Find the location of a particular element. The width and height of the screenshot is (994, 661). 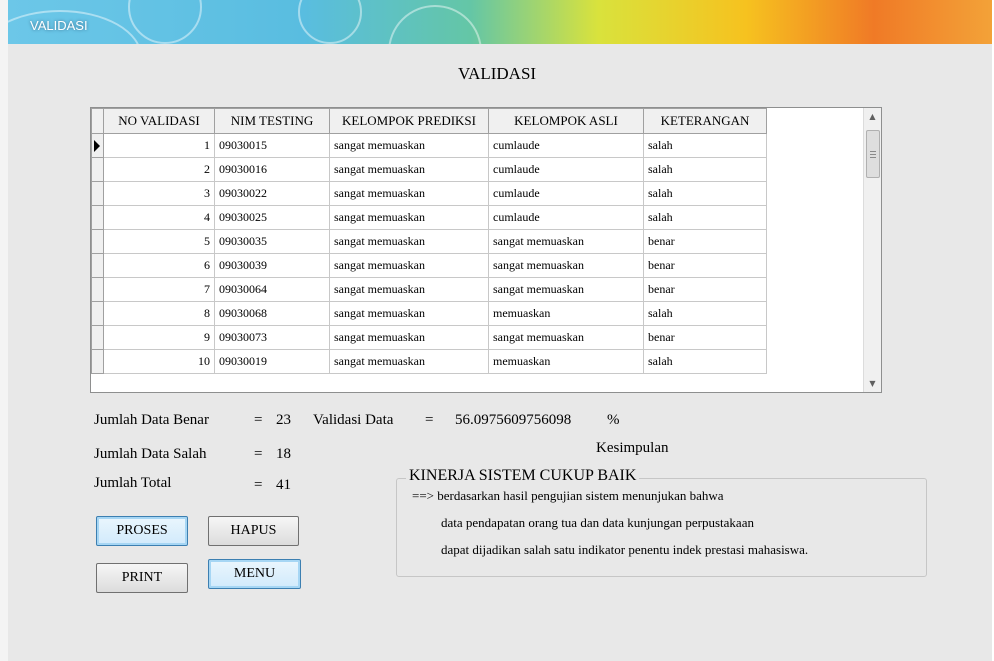

title-bar: VALIDASI is located at coordinates (500, 22).